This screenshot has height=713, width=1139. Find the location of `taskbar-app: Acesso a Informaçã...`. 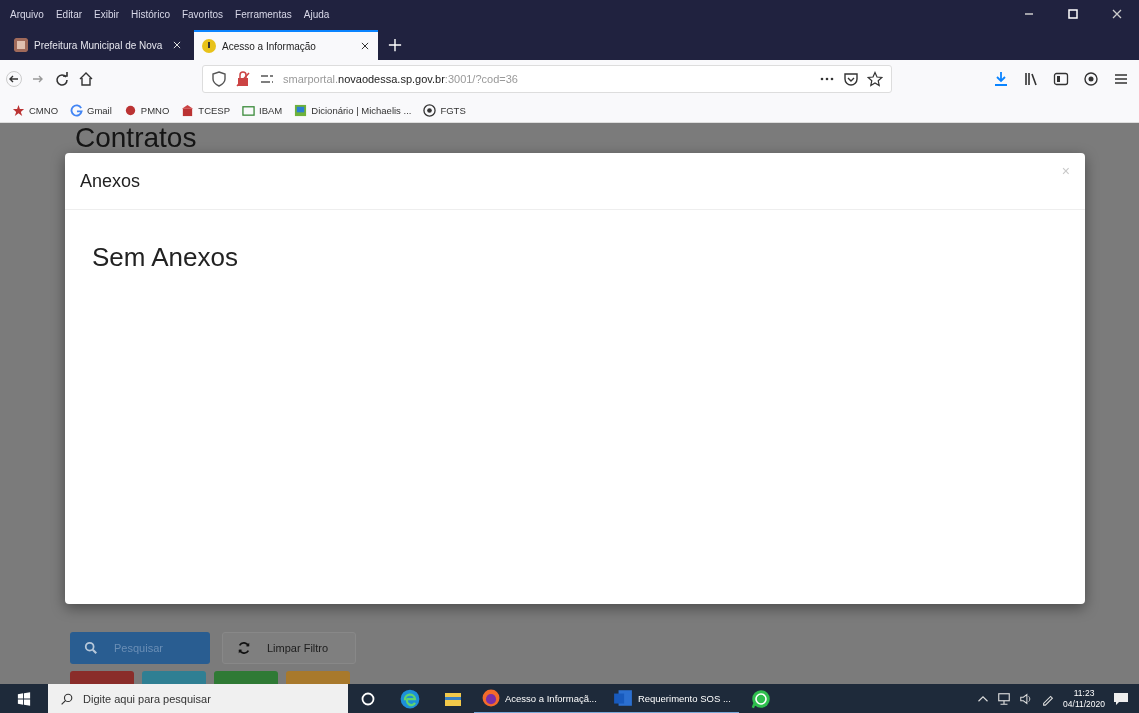

taskbar-app: Acesso a Informaçã... is located at coordinates (539, 698).